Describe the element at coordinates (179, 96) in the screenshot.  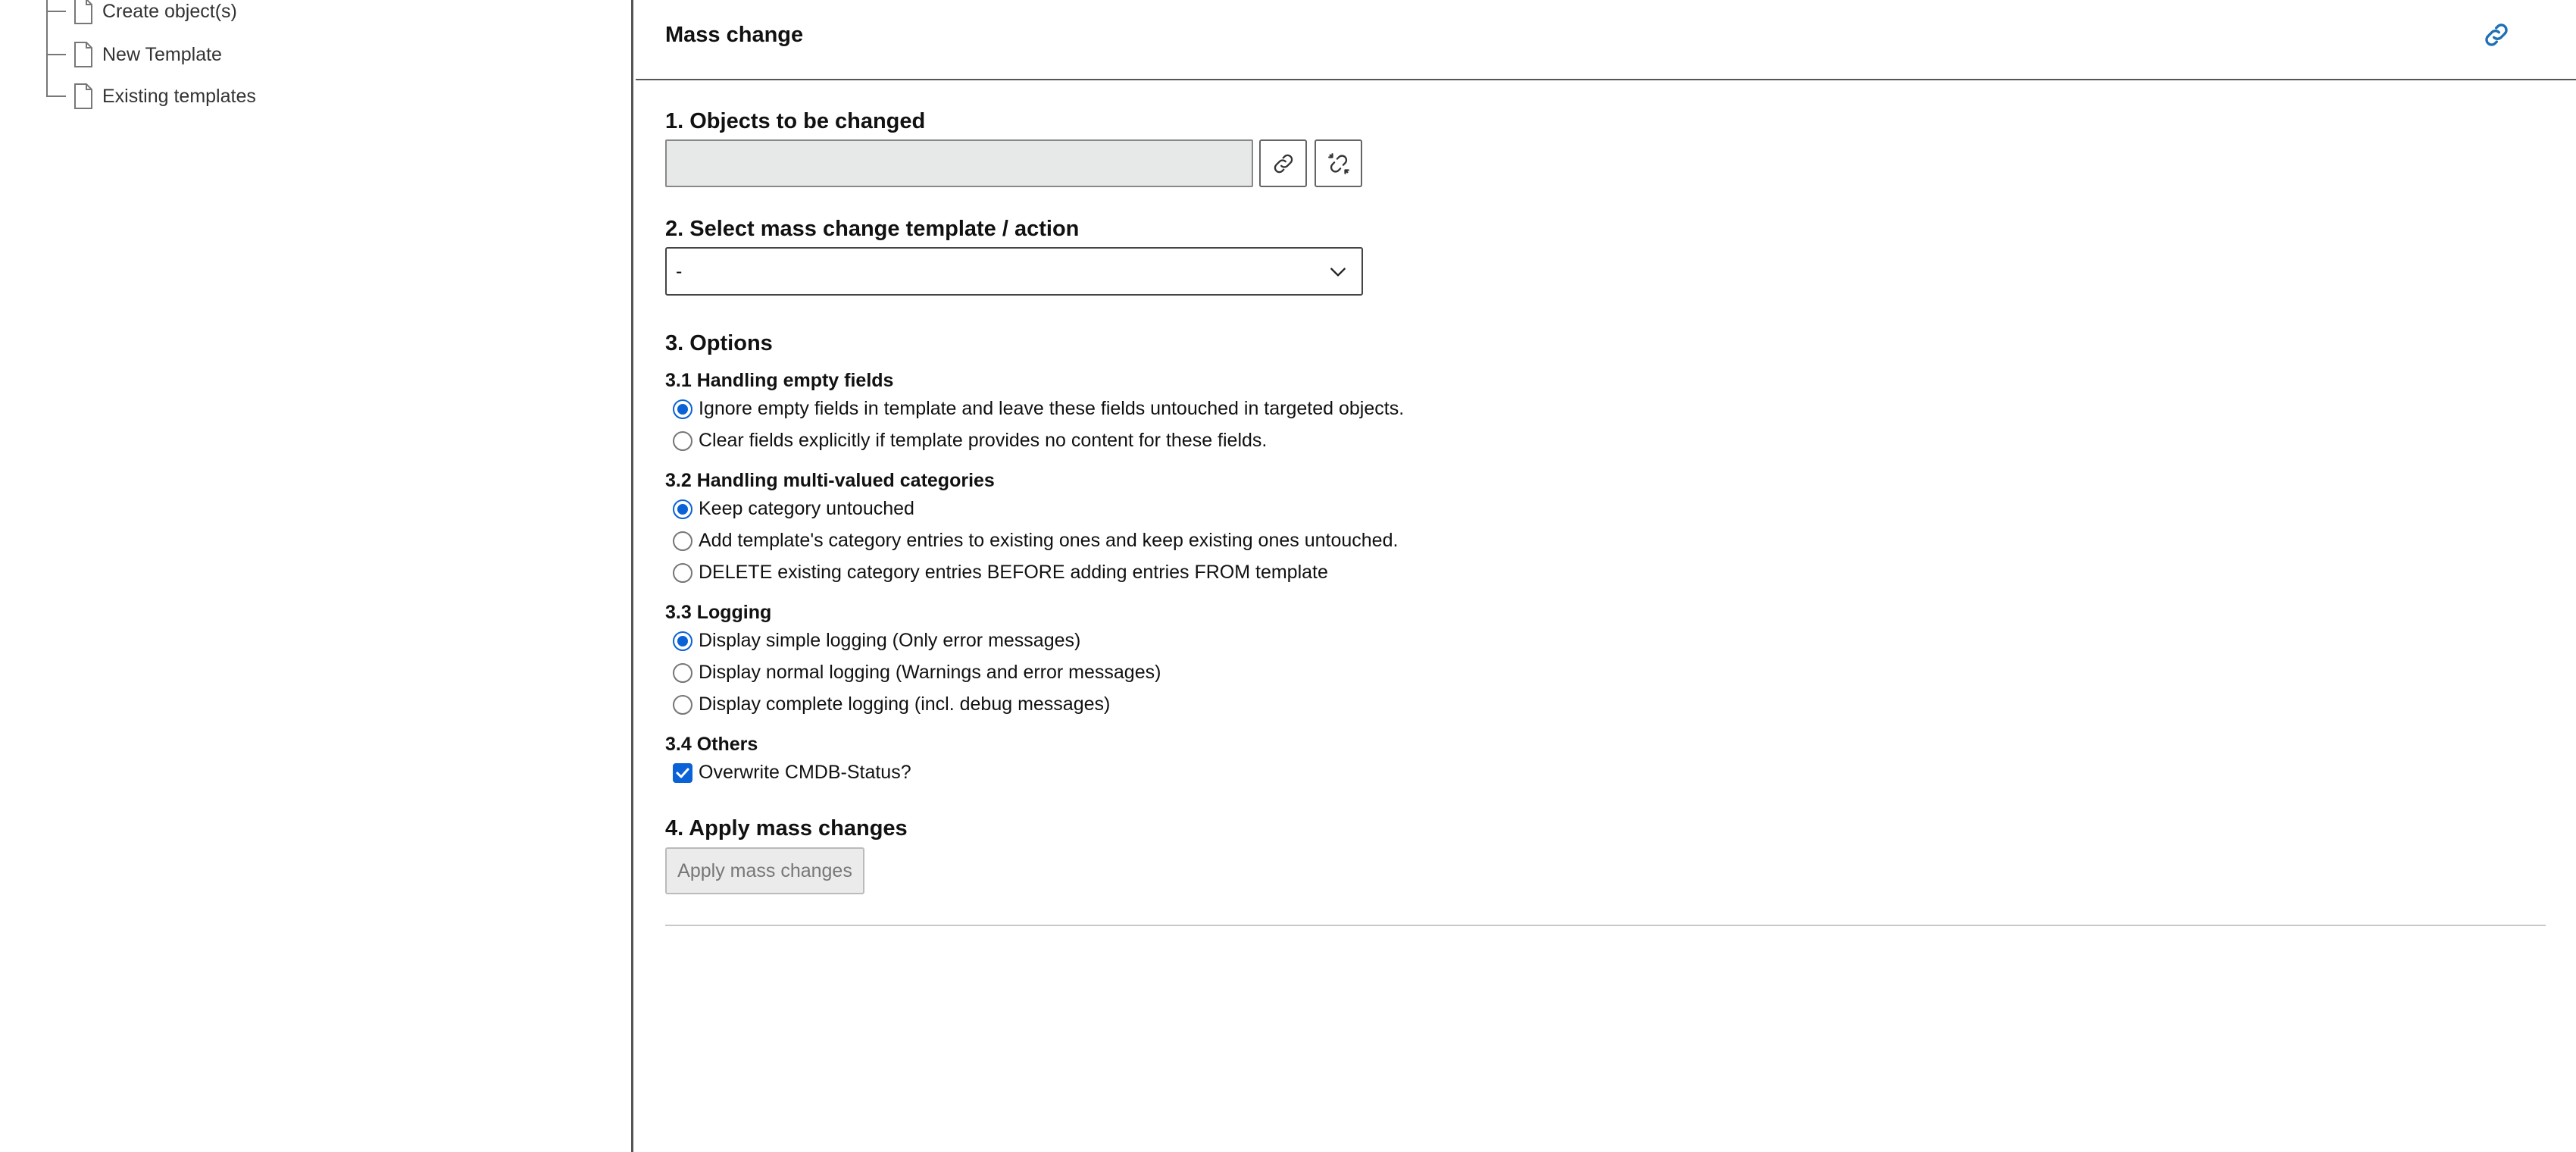
I see `sidebar-item-label: Existing templates` at that location.